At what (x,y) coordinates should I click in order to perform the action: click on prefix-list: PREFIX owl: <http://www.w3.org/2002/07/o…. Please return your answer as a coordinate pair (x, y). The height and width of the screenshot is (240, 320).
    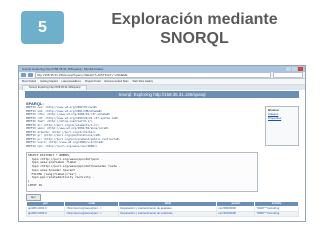
    Looking at the image, I should click on (142, 128).